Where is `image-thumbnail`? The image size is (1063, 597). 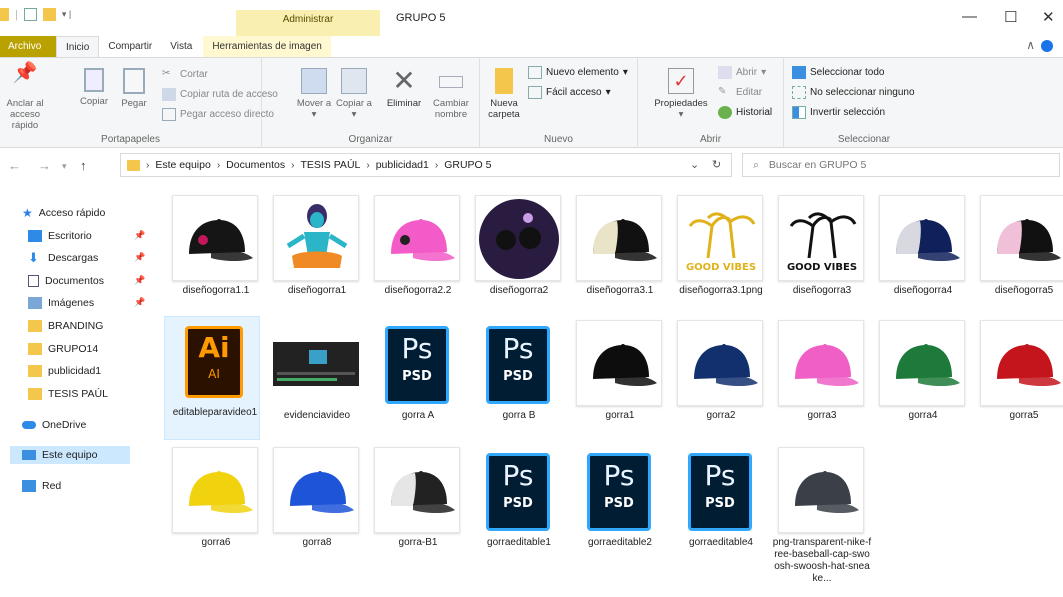 image-thumbnail is located at coordinates (821, 363).